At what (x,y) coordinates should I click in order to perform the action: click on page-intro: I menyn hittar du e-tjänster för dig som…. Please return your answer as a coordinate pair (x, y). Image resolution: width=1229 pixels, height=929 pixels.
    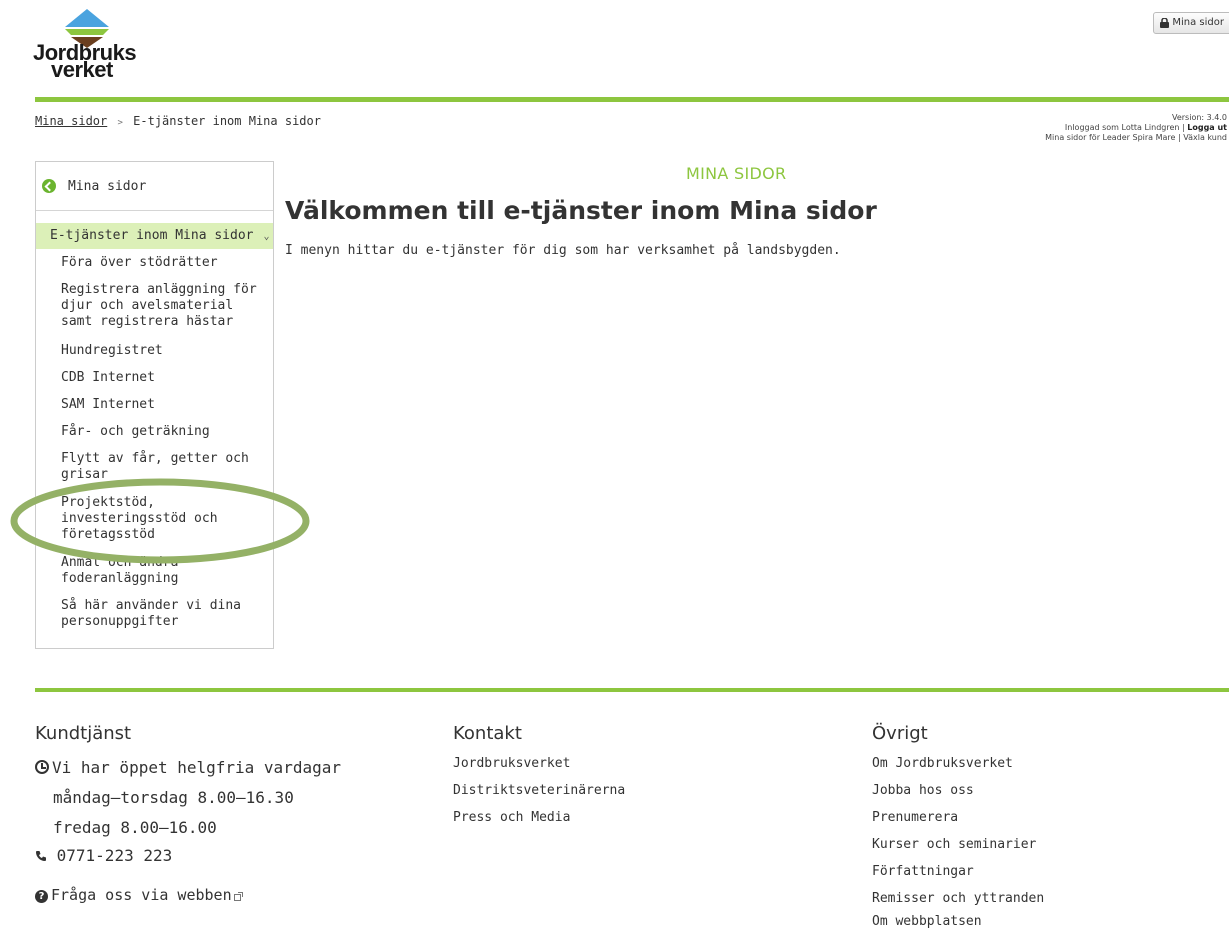
    Looking at the image, I should click on (563, 250).